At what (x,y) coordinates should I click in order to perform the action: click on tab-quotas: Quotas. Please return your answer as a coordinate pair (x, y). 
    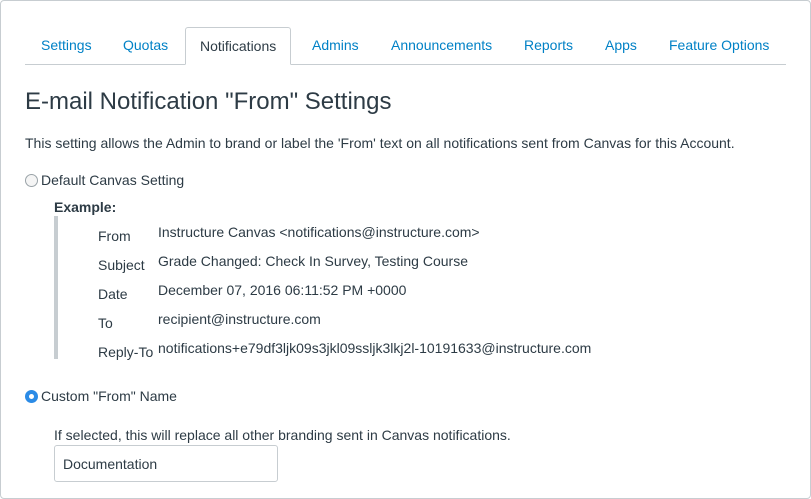
    Looking at the image, I should click on (145, 45).